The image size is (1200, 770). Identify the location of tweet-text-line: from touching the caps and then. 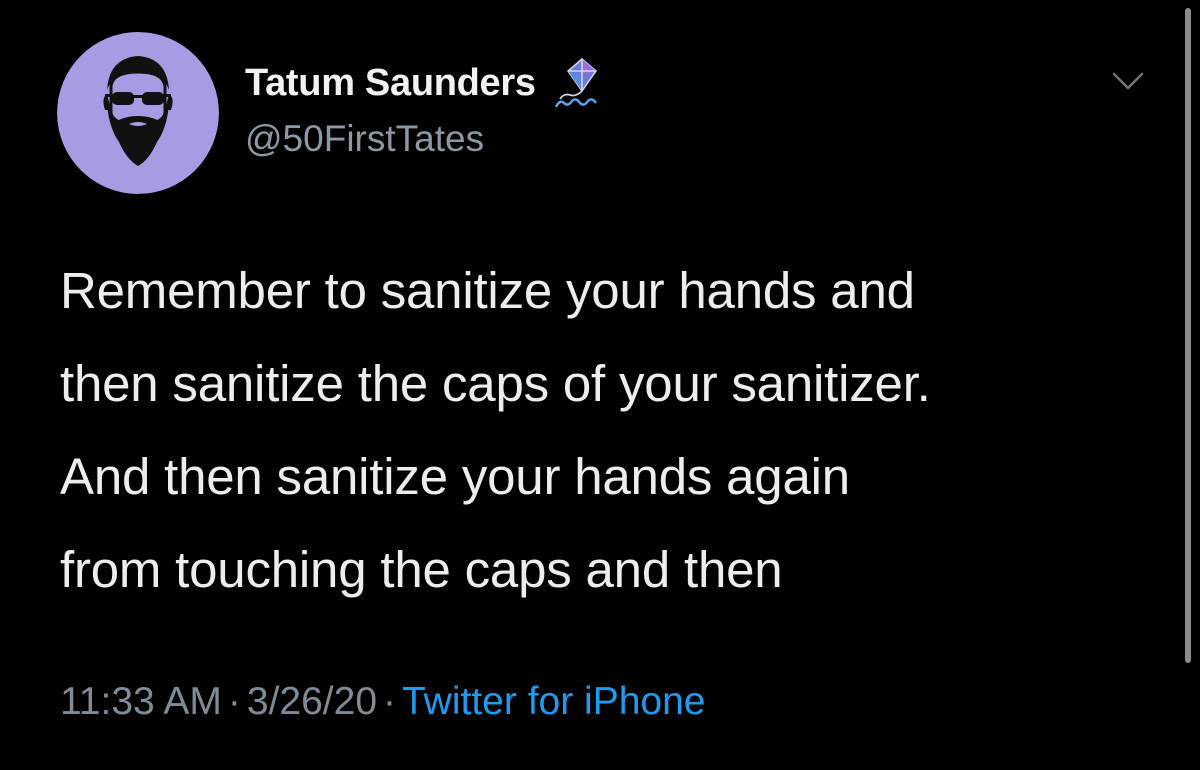
(421, 569).